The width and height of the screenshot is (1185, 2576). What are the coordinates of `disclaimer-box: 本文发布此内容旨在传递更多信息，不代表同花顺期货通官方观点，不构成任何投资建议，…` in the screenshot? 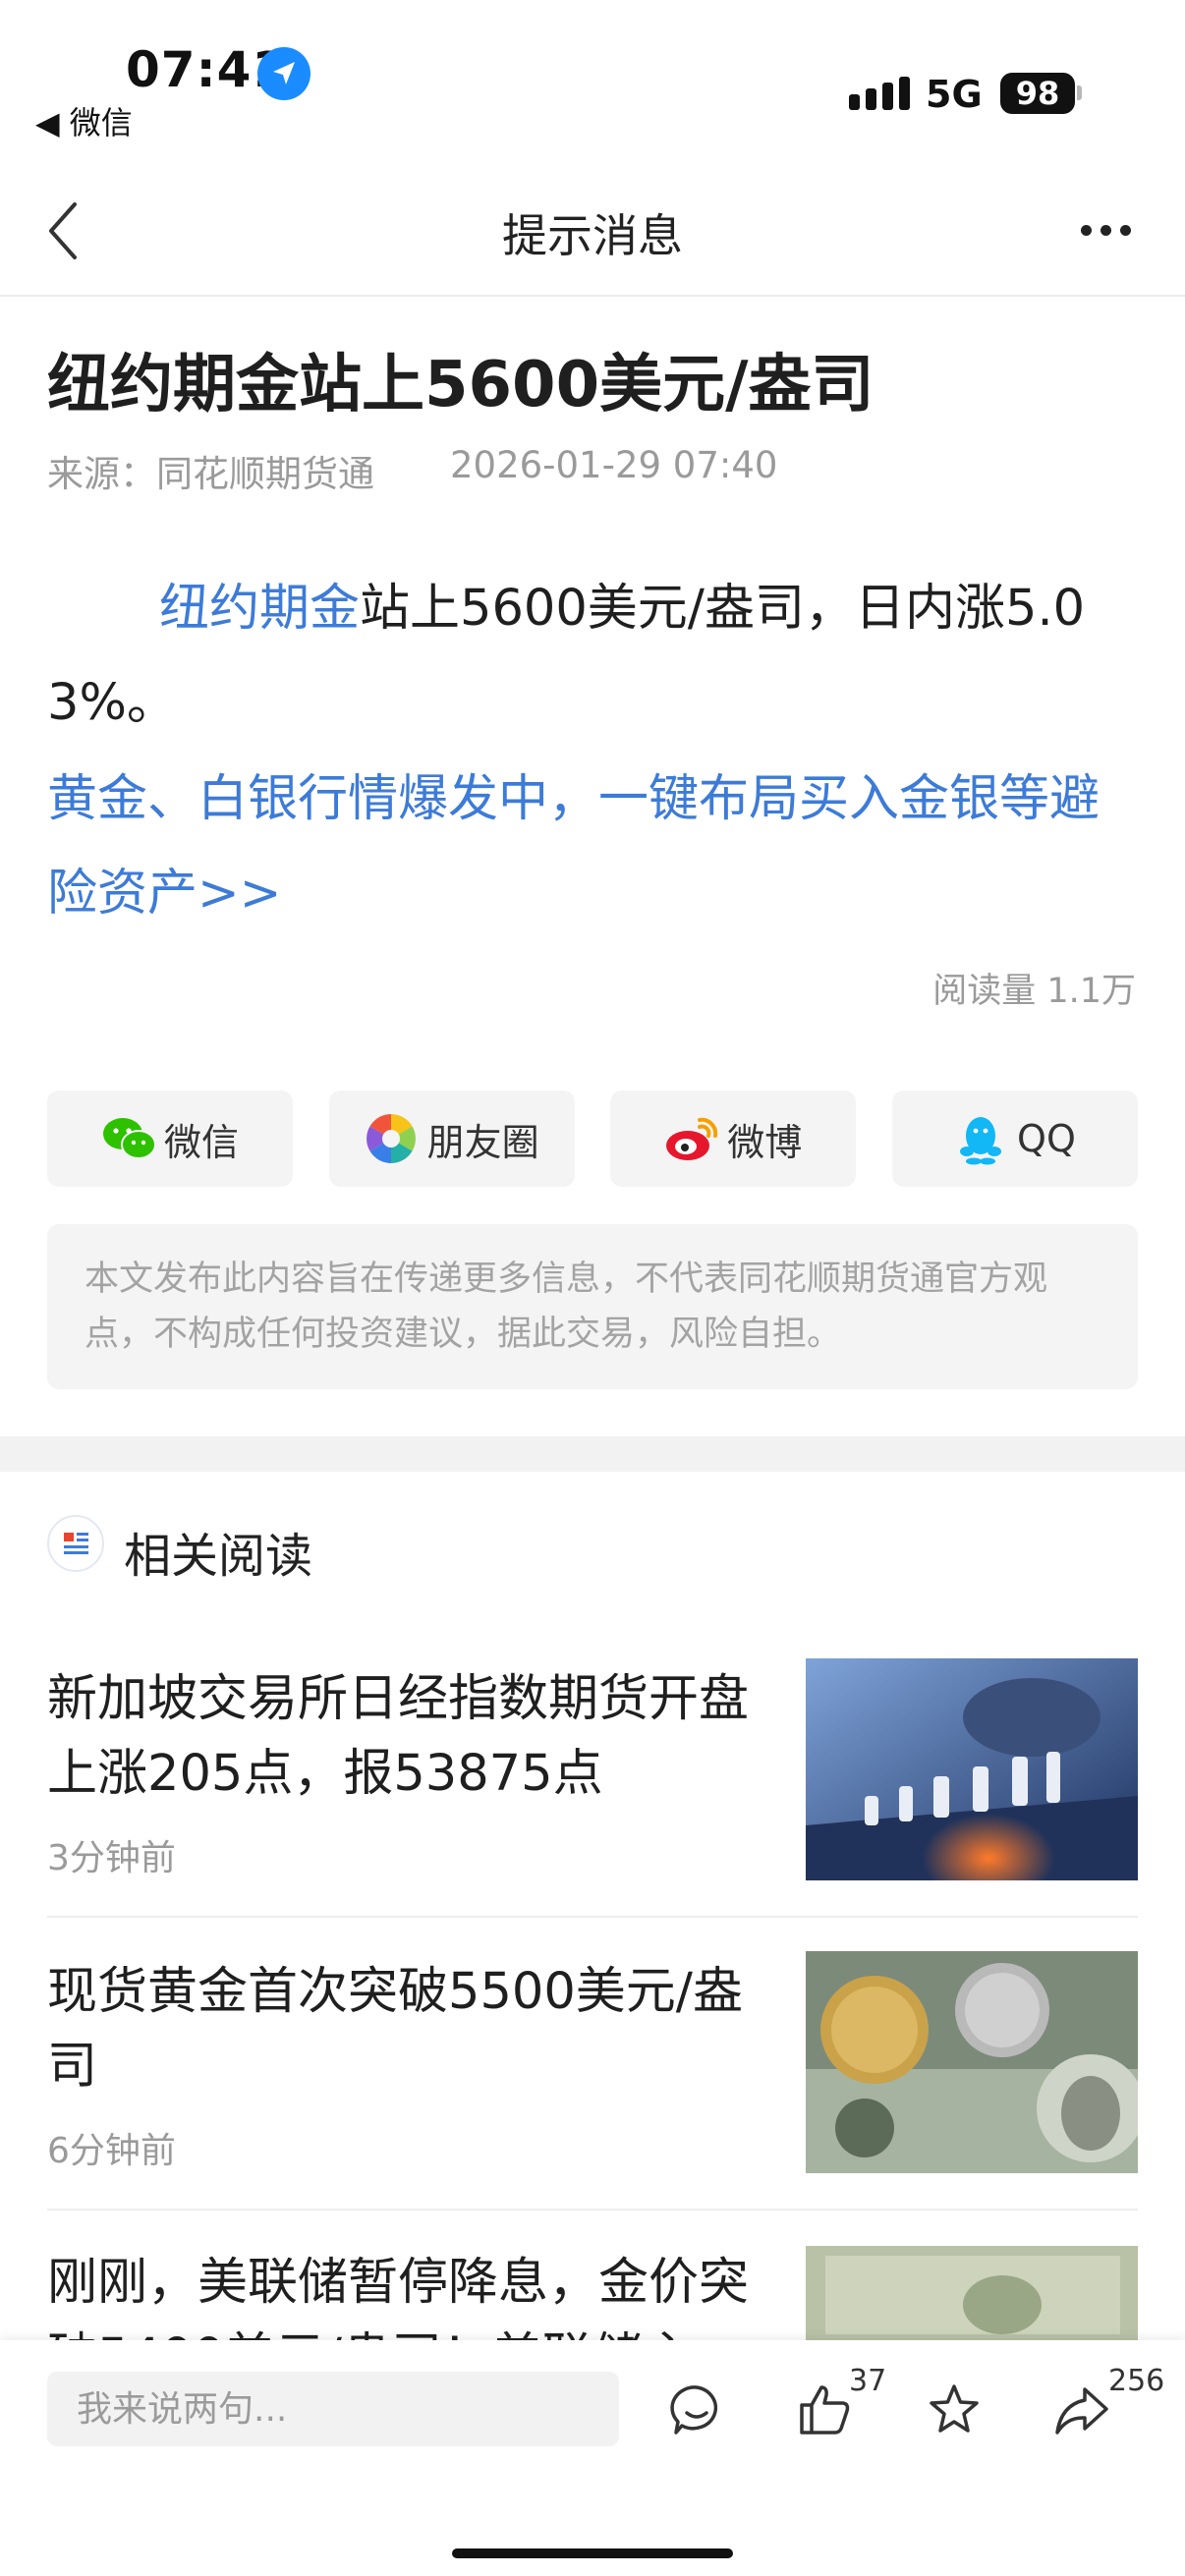 It's located at (592, 1306).